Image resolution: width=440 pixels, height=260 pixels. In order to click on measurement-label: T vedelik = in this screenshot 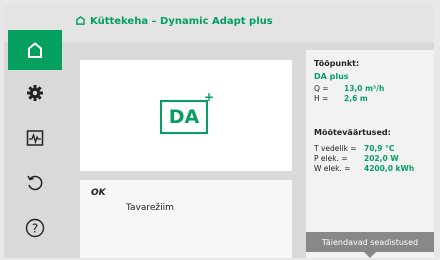, I will do `click(335, 148)`.